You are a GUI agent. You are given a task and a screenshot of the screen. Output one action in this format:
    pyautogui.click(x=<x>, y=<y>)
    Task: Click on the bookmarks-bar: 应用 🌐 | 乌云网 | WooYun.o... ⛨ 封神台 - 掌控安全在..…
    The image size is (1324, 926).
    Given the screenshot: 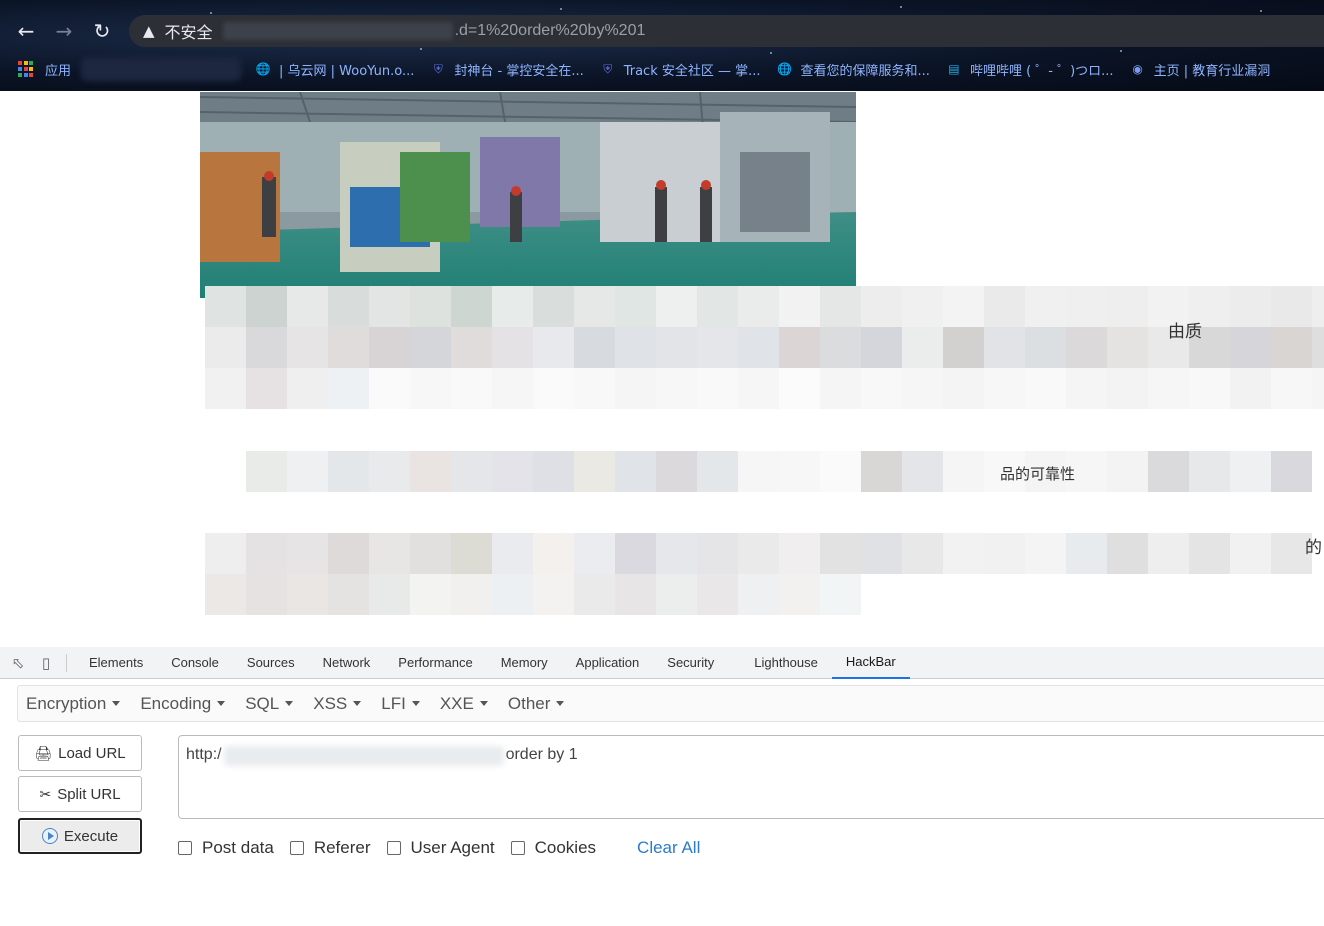 What is the action you would take?
    pyautogui.click(x=662, y=69)
    